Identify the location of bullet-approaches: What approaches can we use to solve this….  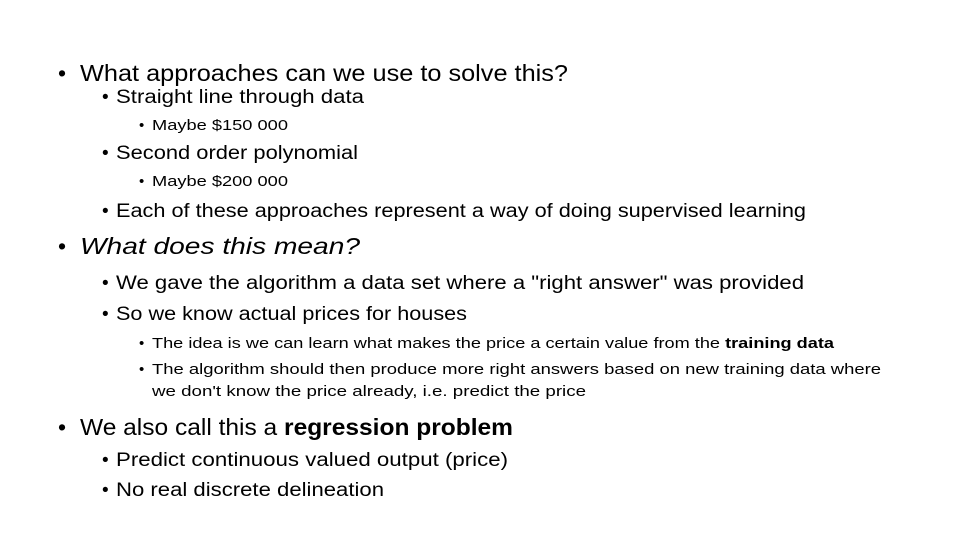
(324, 73).